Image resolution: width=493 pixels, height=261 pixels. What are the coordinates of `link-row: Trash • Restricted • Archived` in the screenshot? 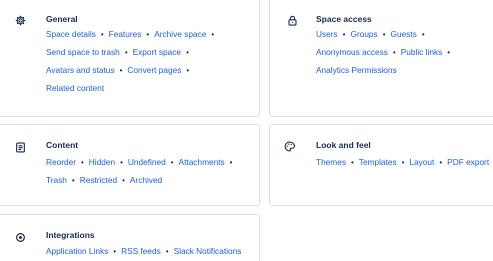 It's located at (104, 180).